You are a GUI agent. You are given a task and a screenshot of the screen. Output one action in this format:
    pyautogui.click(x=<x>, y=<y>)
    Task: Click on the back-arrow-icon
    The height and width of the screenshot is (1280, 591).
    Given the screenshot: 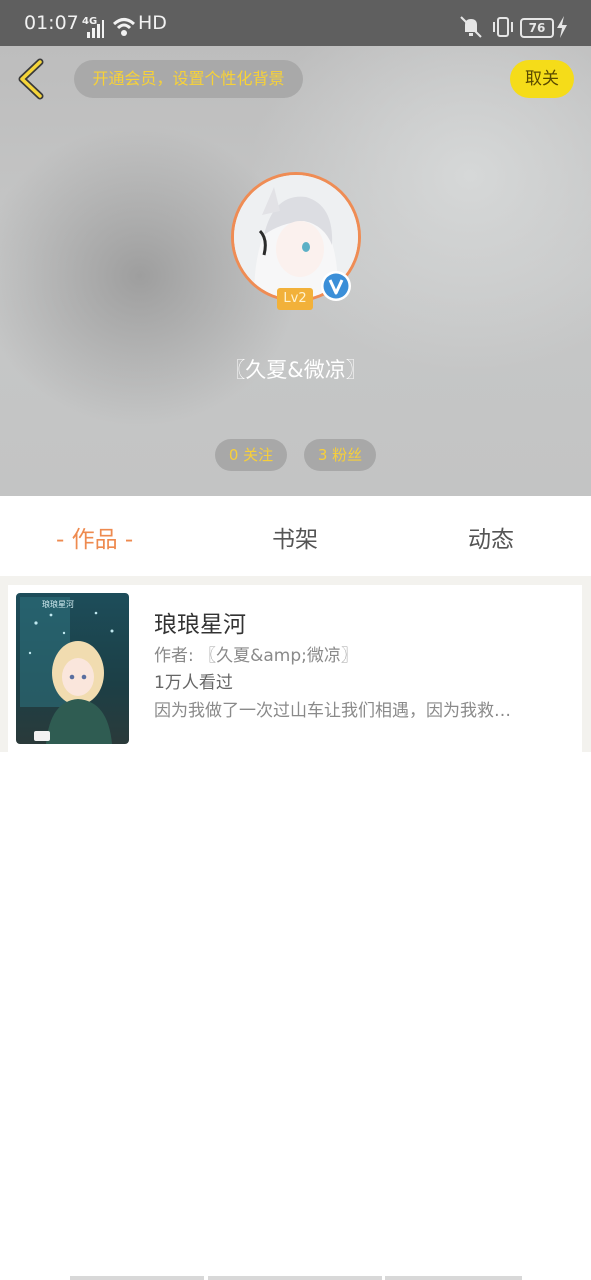 What is the action you would take?
    pyautogui.click(x=31, y=79)
    